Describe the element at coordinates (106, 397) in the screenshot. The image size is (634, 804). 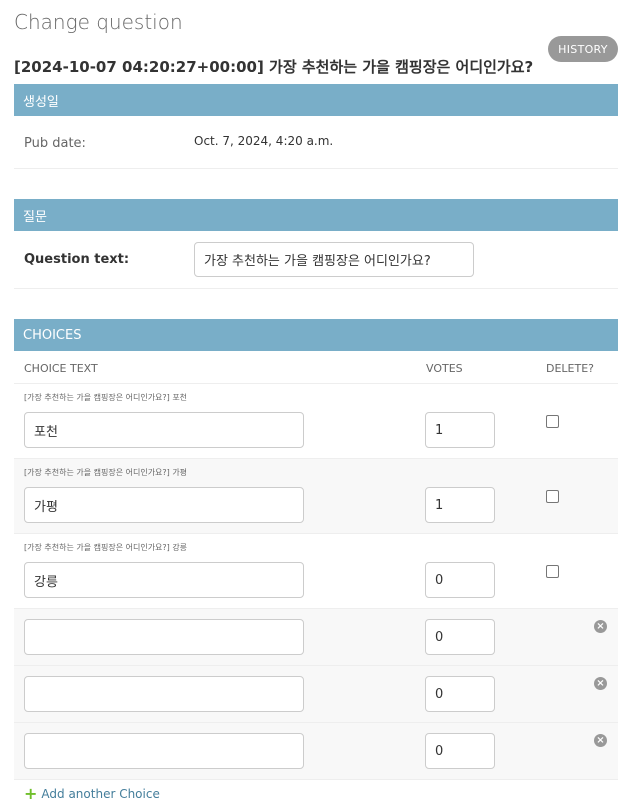
I see `choice-row-caption: [가장 추천하는 가을 캠핑장은 어디인가요?] 포천` at that location.